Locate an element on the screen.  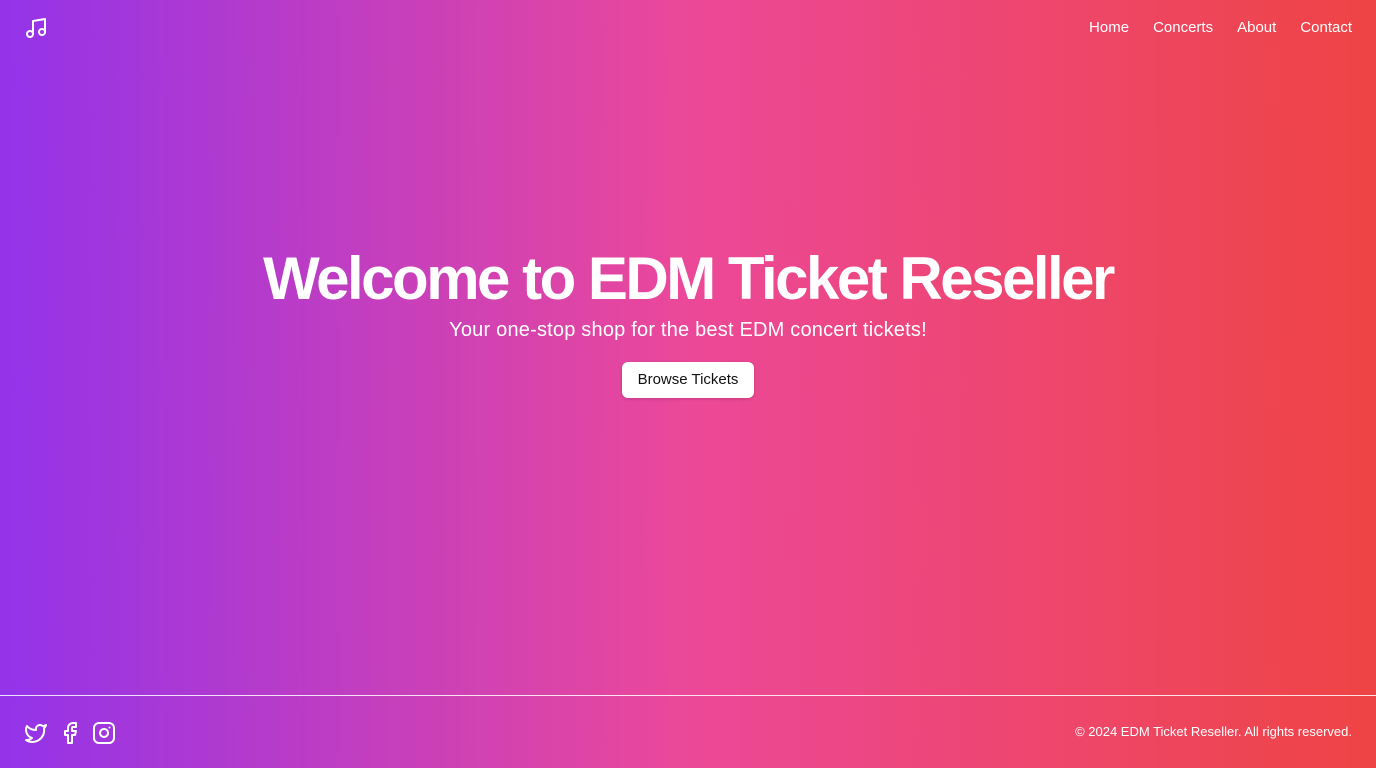
hero-title: Welcome to EDM Ticket Reseller is located at coordinates (689, 278).